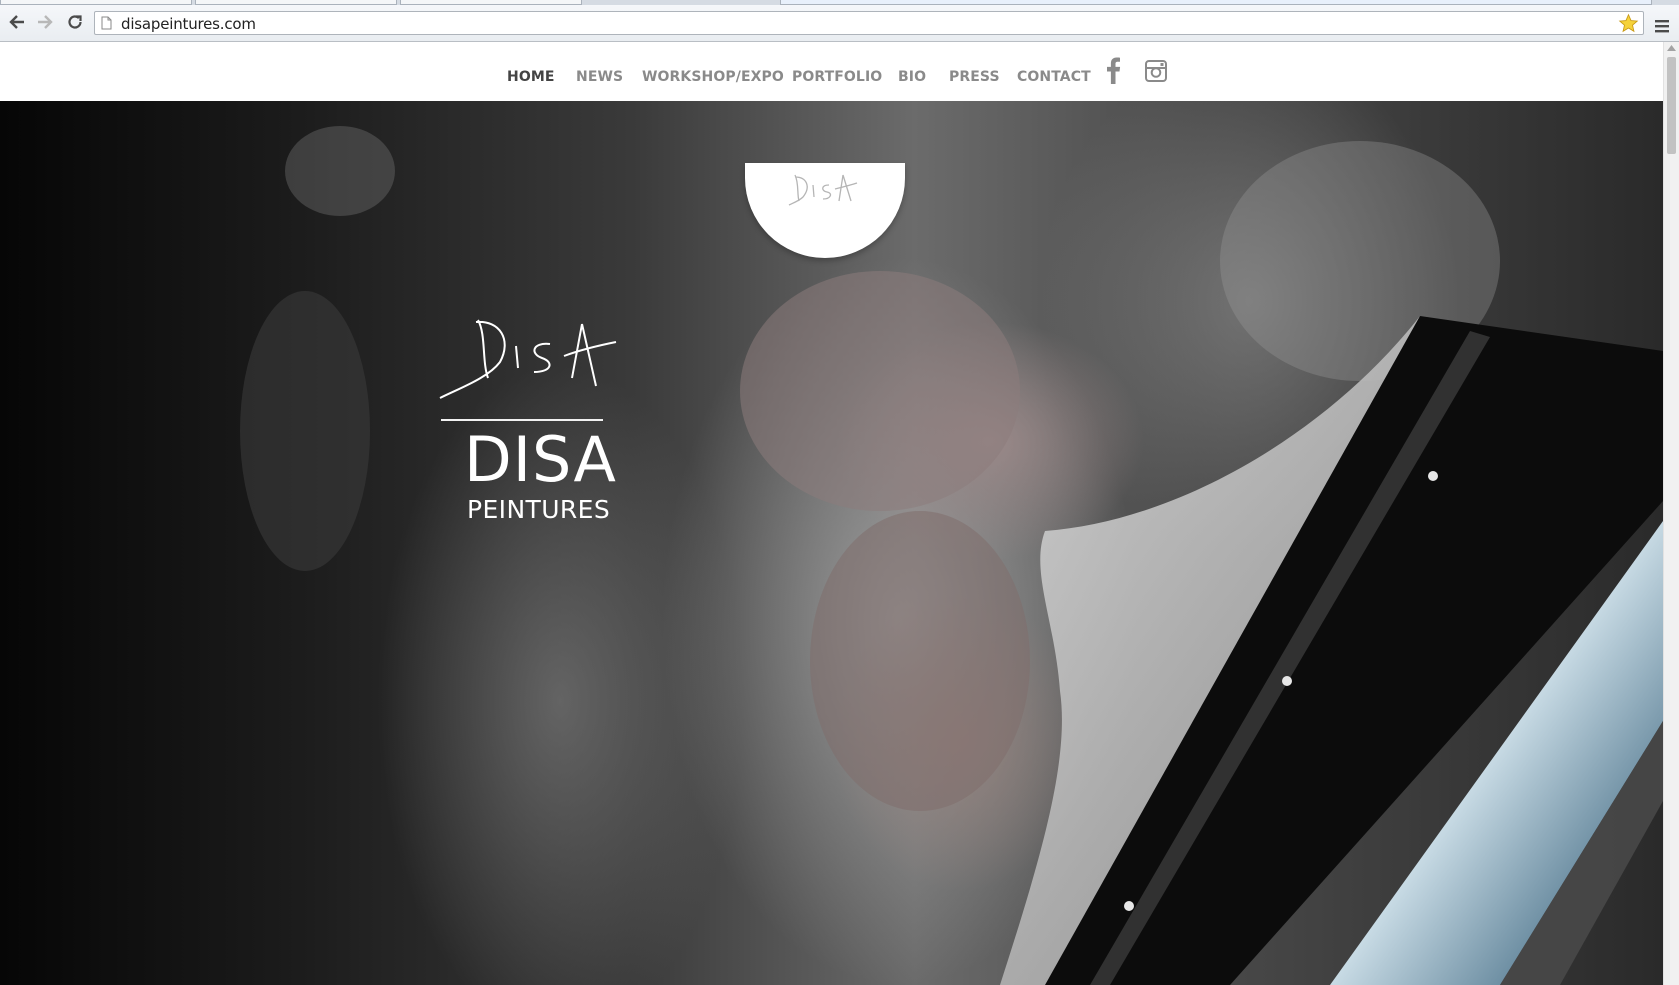  Describe the element at coordinates (528, 359) in the screenshot. I see `logo-signature` at that location.